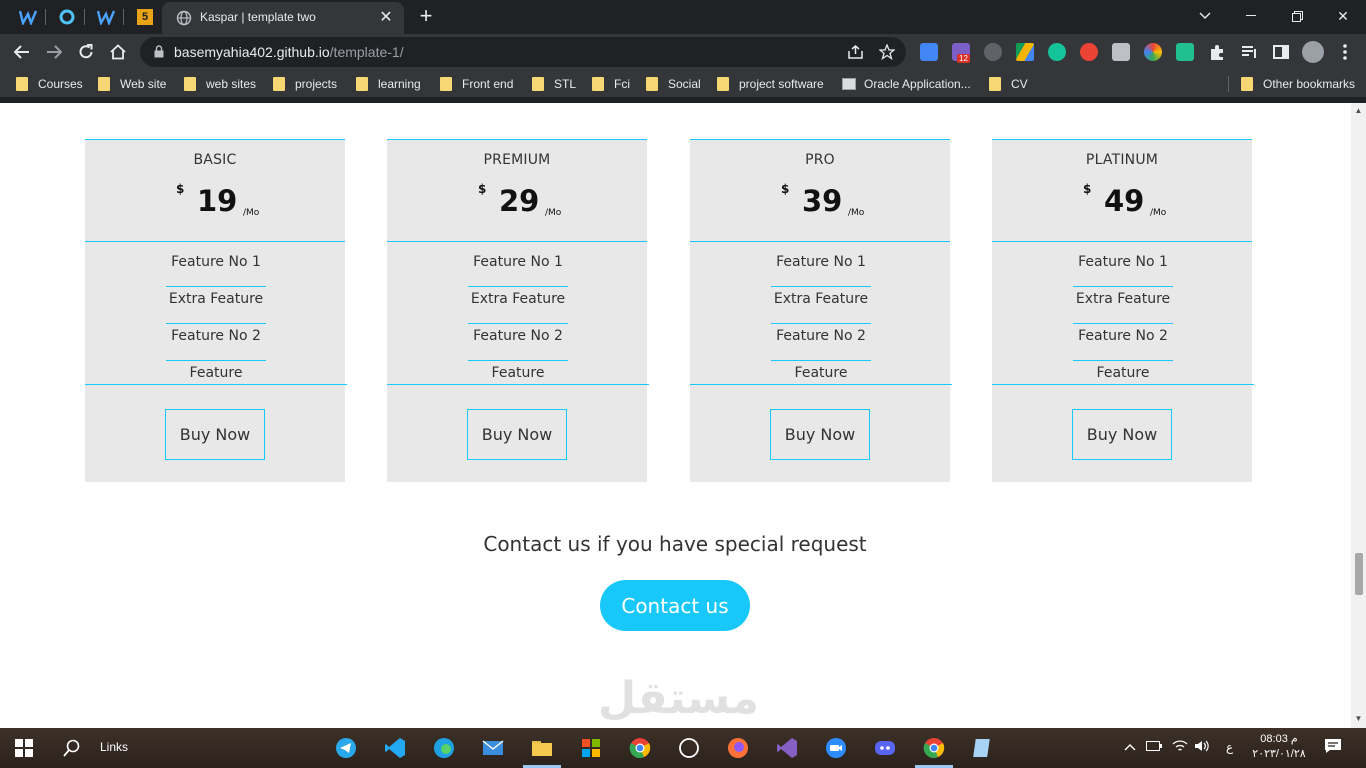  Describe the element at coordinates (493, 748) in the screenshot. I see `mail-icon` at that location.